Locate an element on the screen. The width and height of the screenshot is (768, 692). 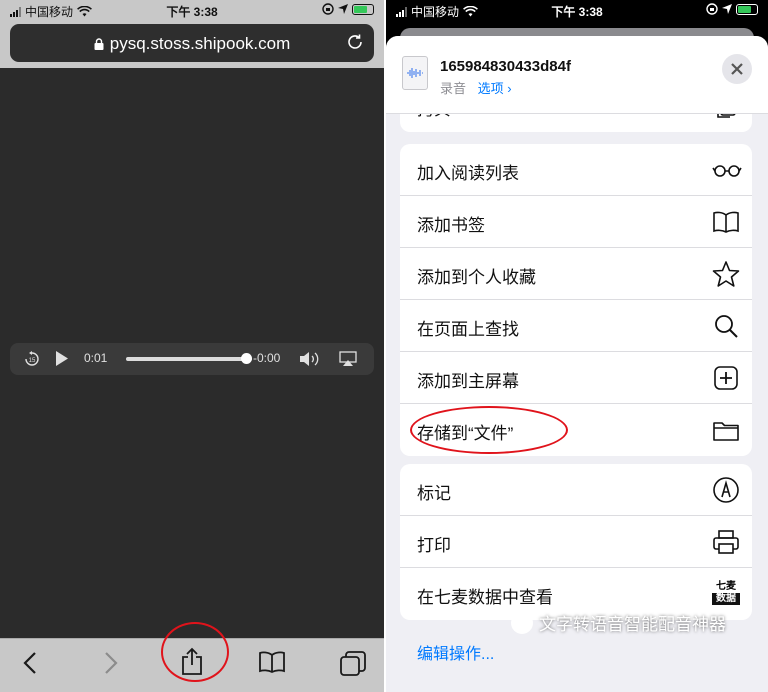
action-label: 添加到个人收藏 is located at coordinates (476, 277).